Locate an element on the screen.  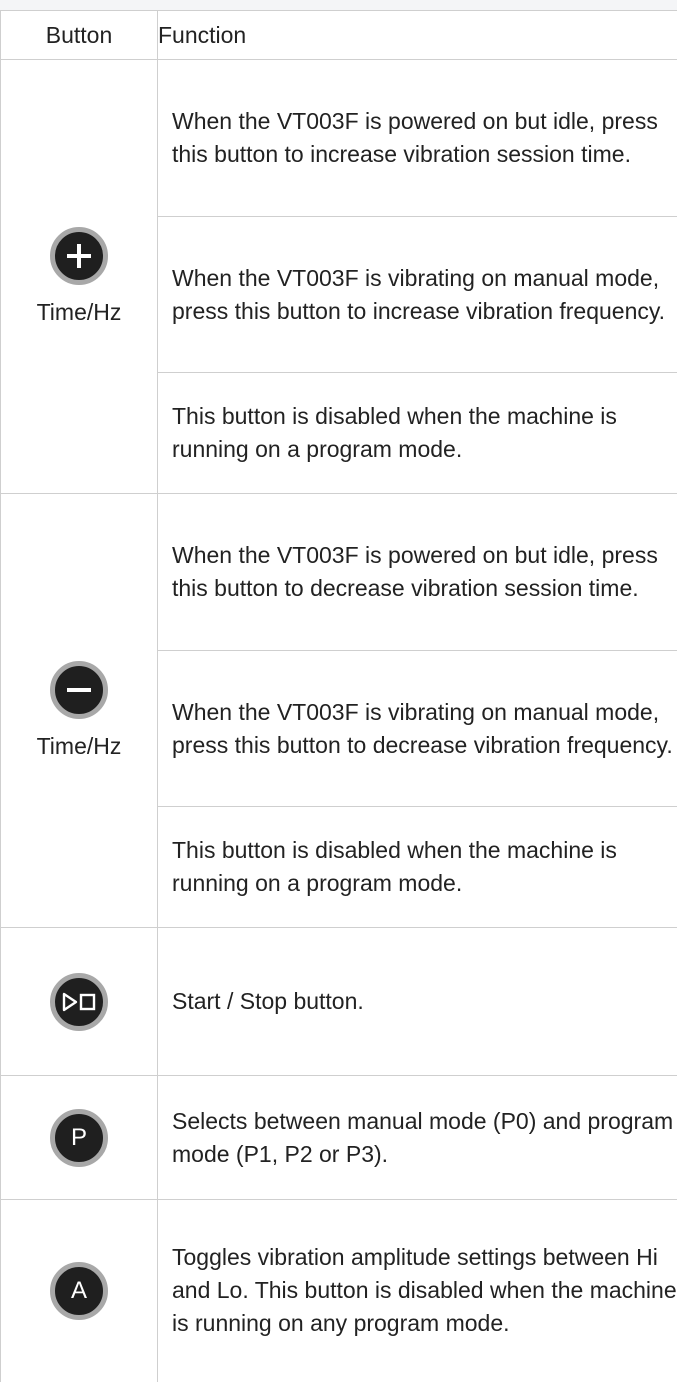
a-button-cell: A is located at coordinates (79, 1291).